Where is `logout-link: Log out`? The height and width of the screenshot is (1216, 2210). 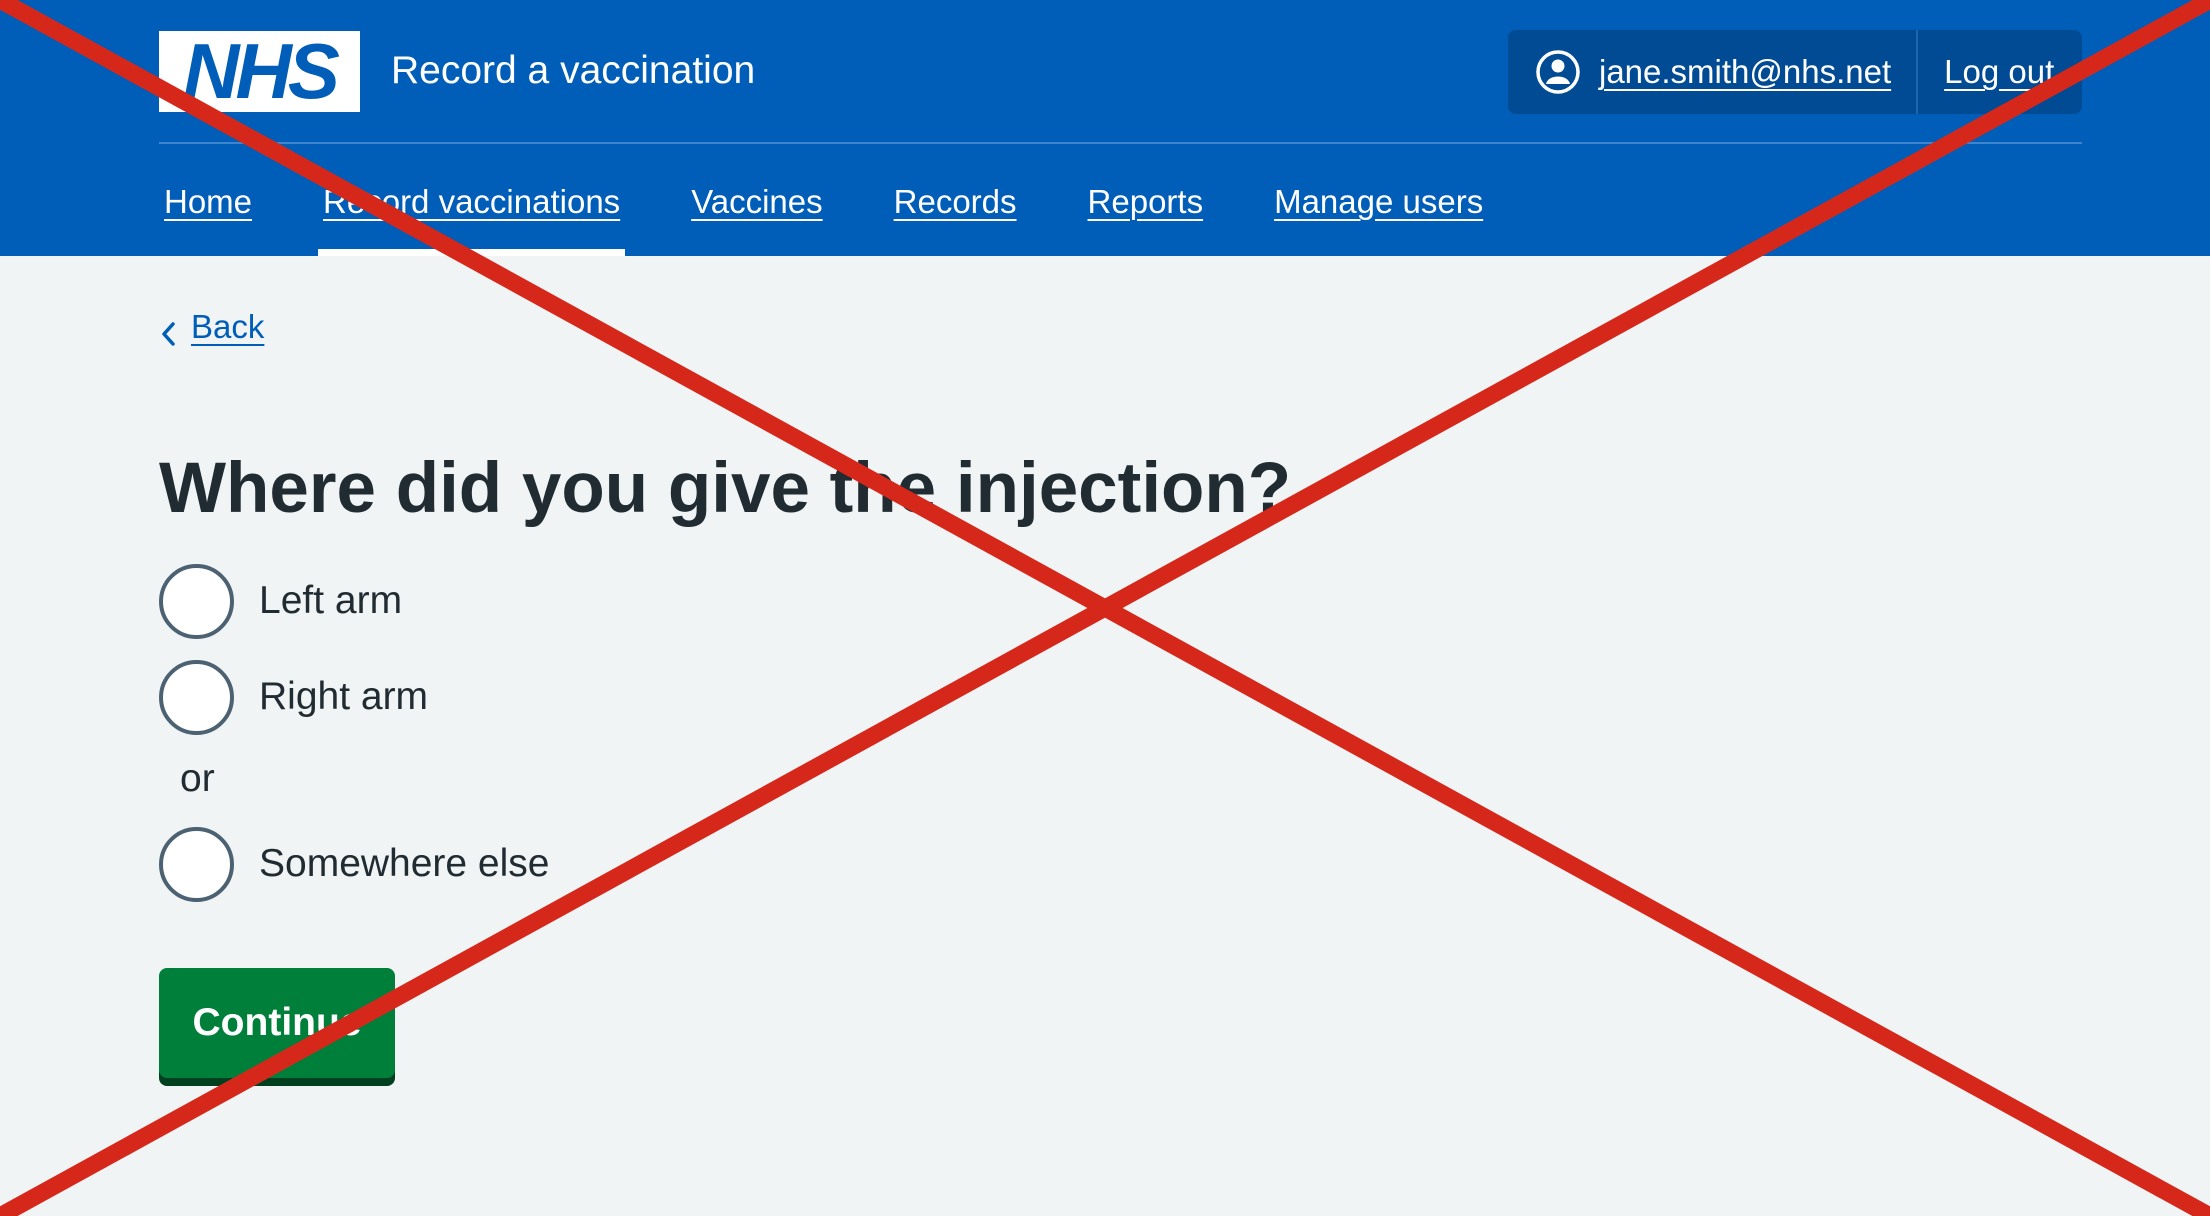 logout-link: Log out is located at coordinates (1986, 72).